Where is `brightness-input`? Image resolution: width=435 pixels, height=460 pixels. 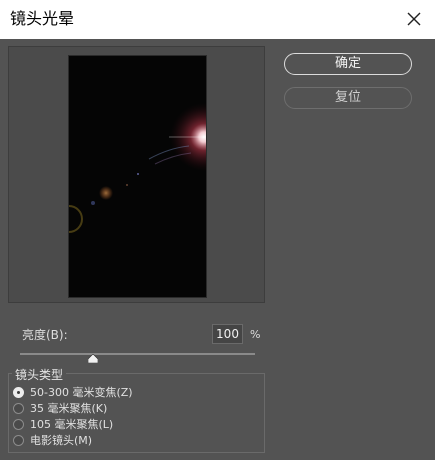 brightness-input is located at coordinates (227, 334).